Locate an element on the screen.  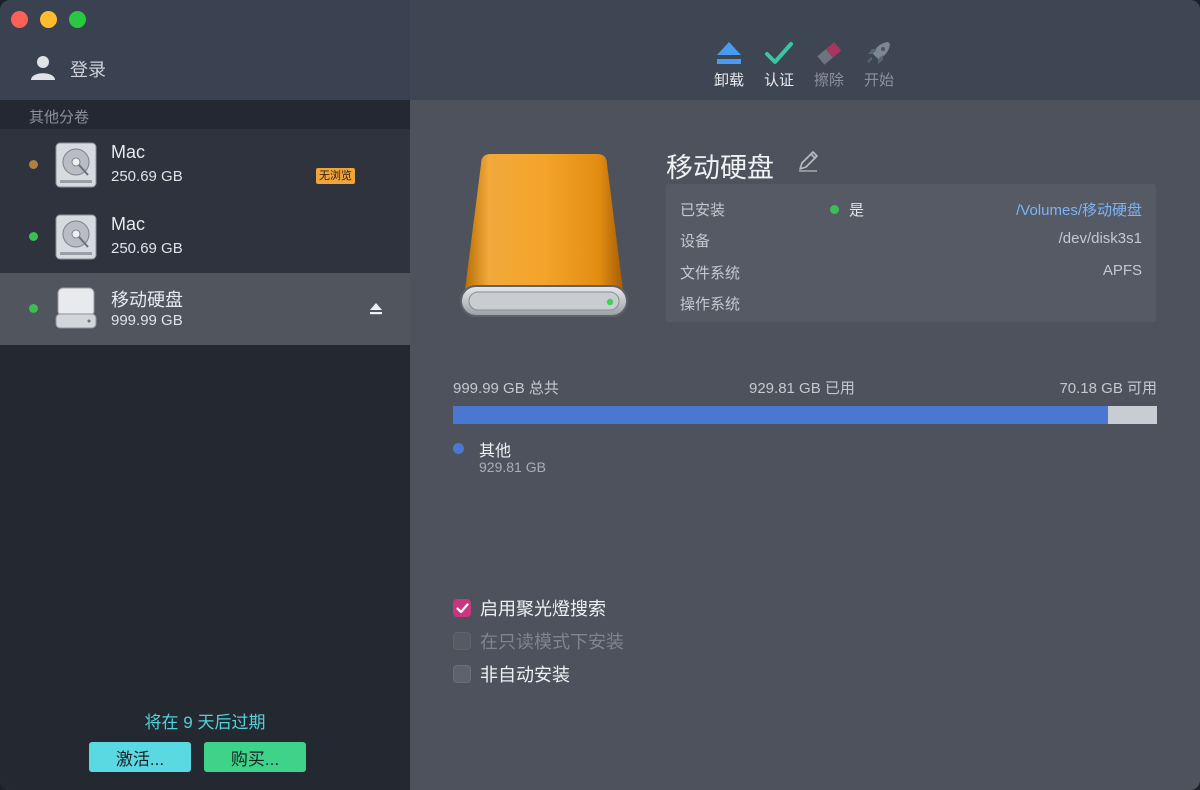
option-no-automount: 非自动安装 is located at coordinates (511, 674).